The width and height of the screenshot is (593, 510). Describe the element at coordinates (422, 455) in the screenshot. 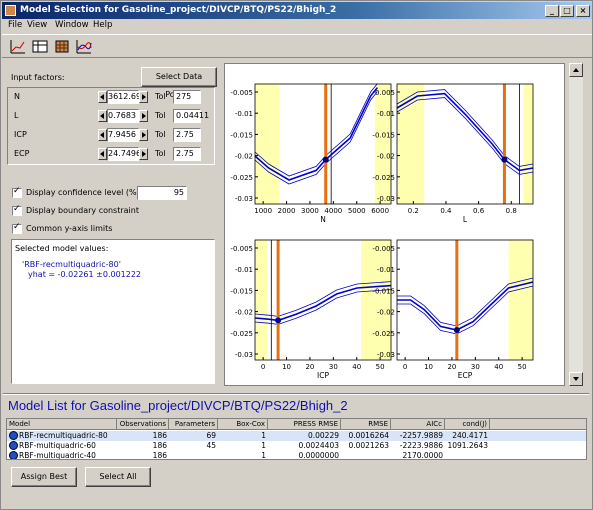

I see `cell-aicc: 2170.0000` at that location.